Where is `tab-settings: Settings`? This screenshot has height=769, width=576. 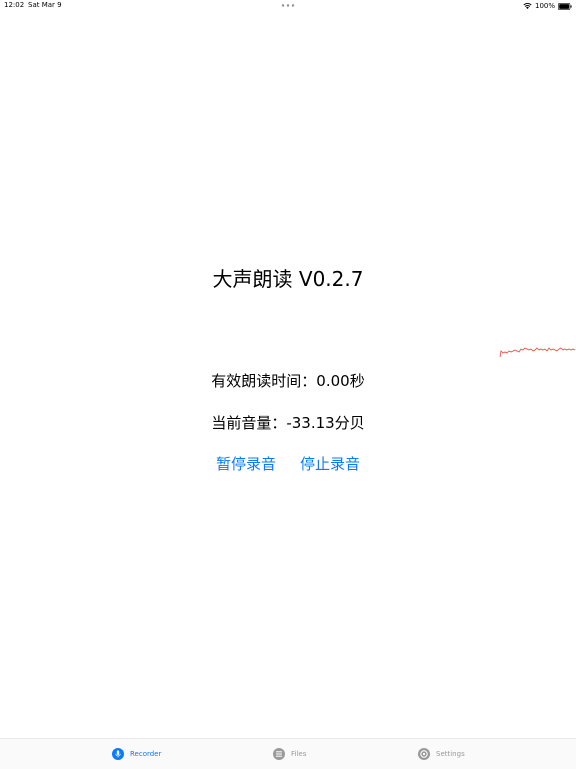
tab-settings: Settings is located at coordinates (441, 754).